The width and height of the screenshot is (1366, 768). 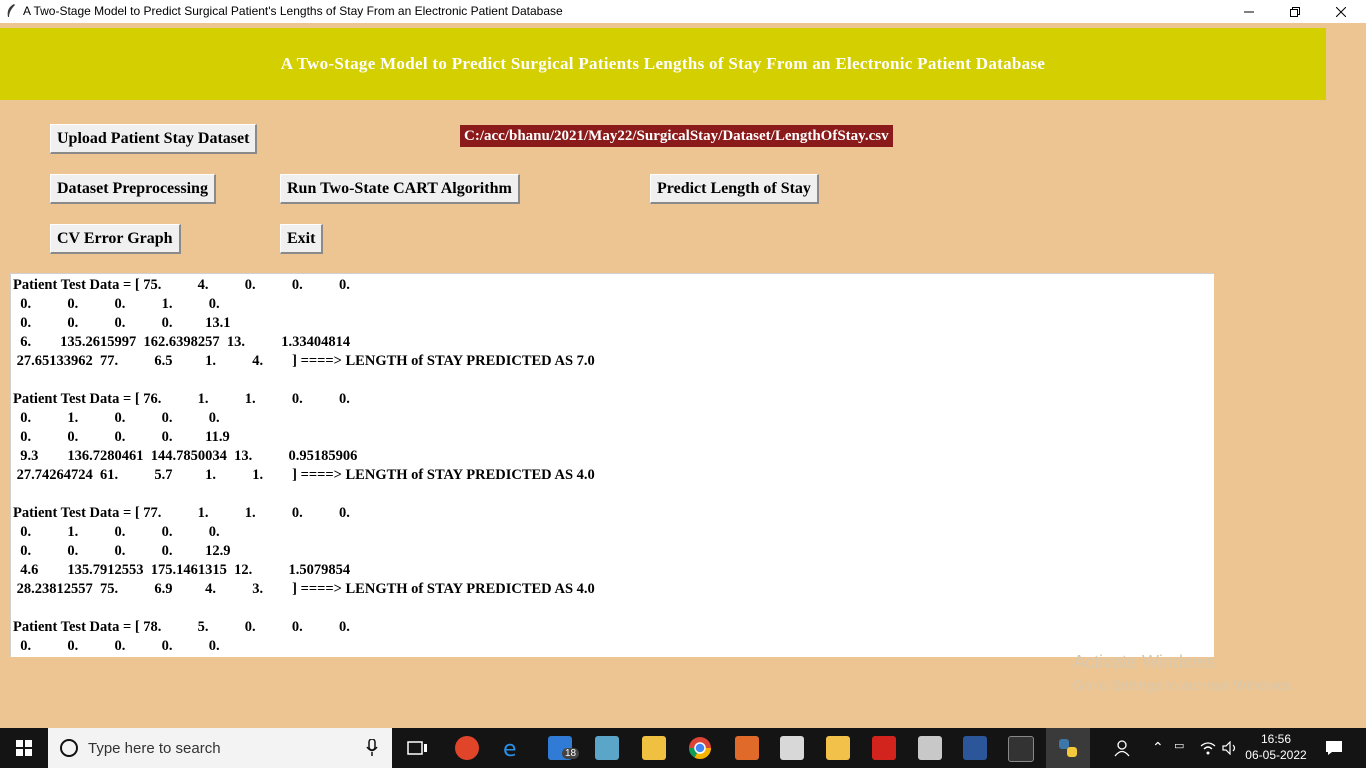 I want to click on minimize-button, so click(x=1249, y=11).